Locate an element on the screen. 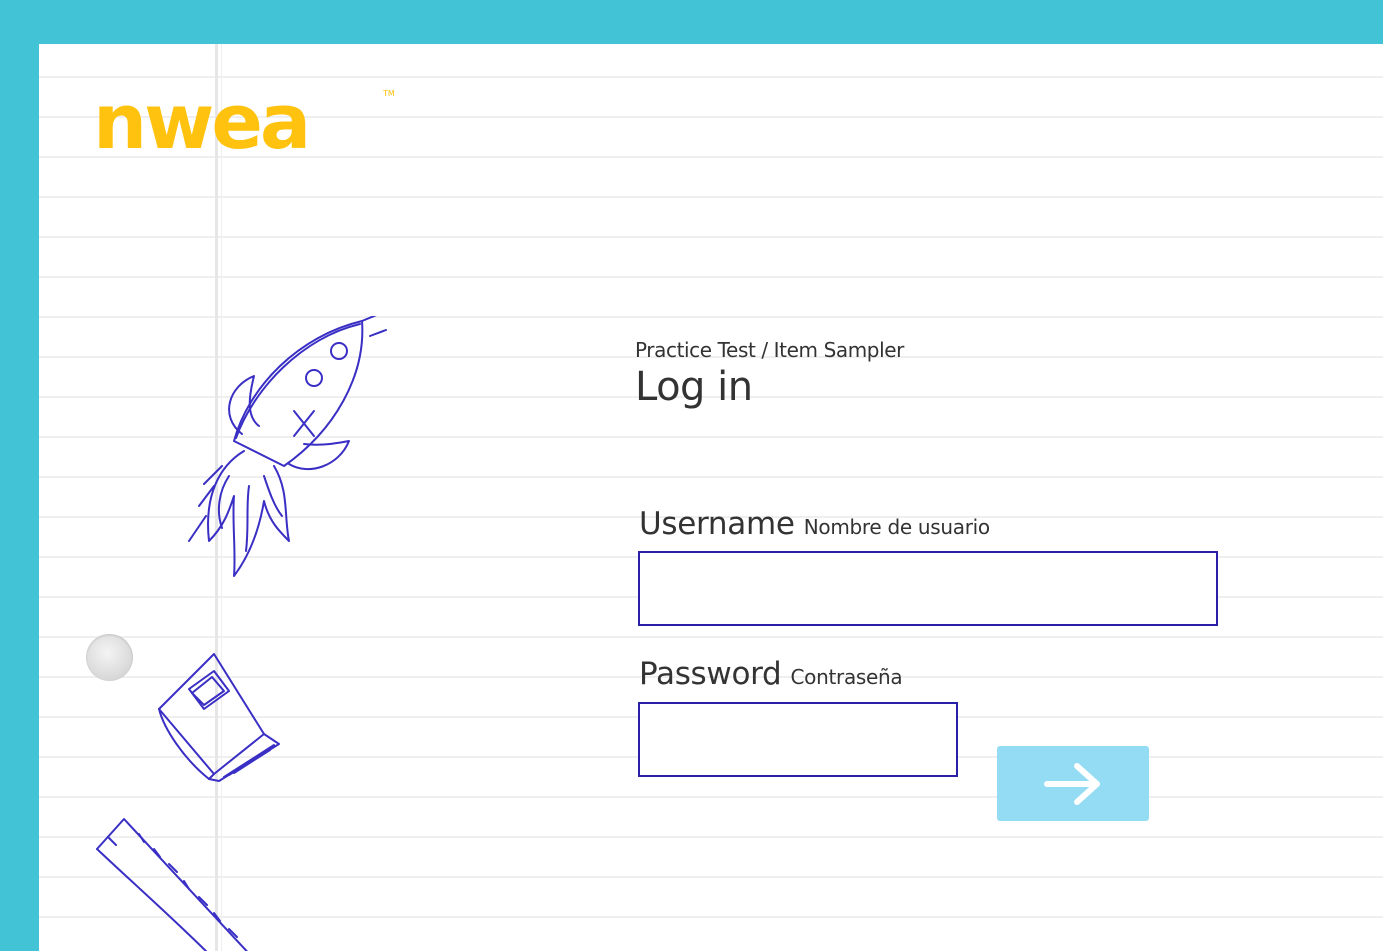  book-icon is located at coordinates (219, 717).